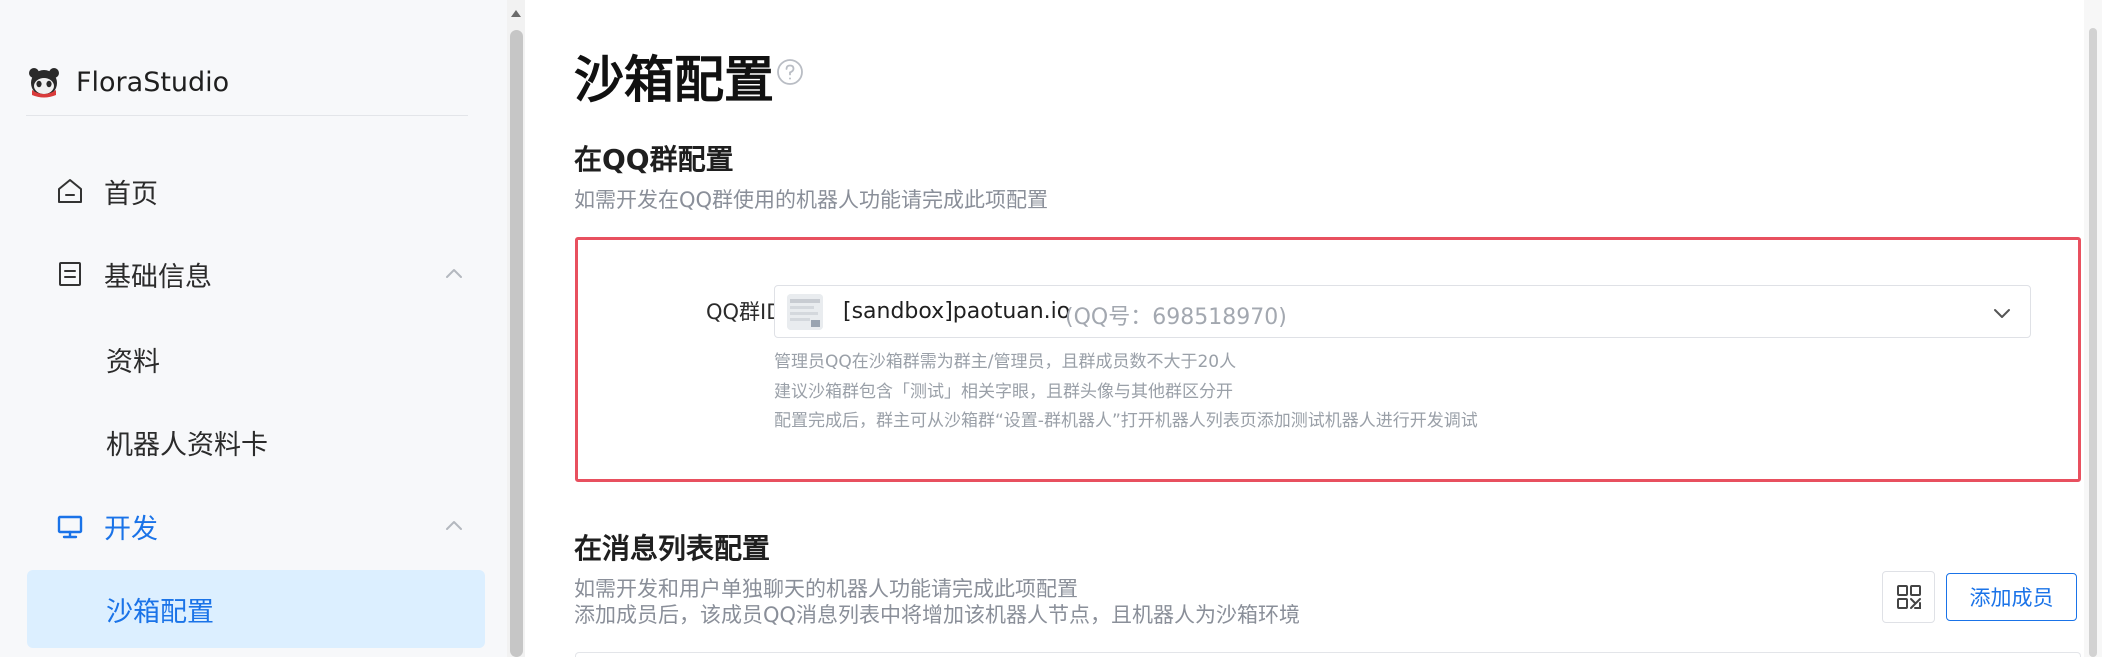 This screenshot has width=2102, height=657. What do you see at coordinates (160, 612) in the screenshot?
I see `sidebar-item-label: 沙箱配置` at bounding box center [160, 612].